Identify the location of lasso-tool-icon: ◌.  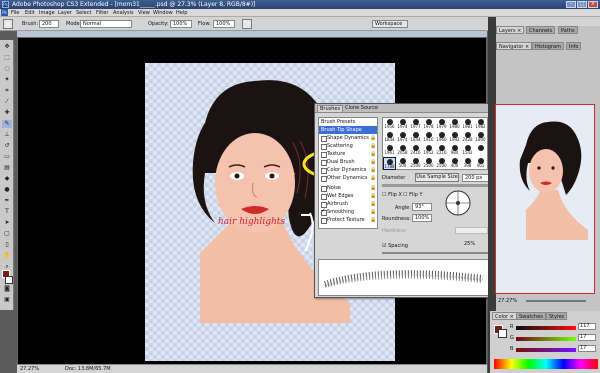
(7, 69).